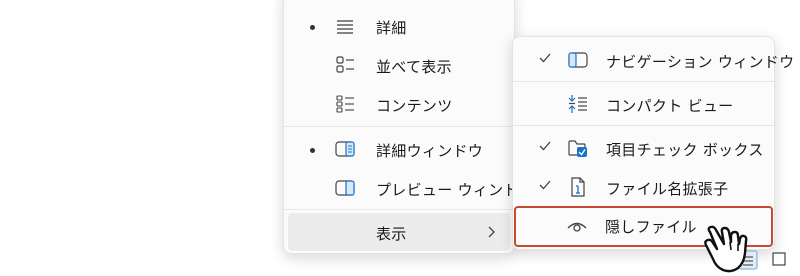 The image size is (800, 276). What do you see at coordinates (577, 104) in the screenshot?
I see `compact-view-icon` at bounding box center [577, 104].